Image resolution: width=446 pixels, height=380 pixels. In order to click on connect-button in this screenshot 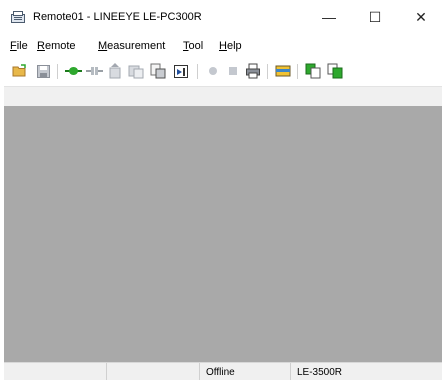, I will do `click(73, 71)`.